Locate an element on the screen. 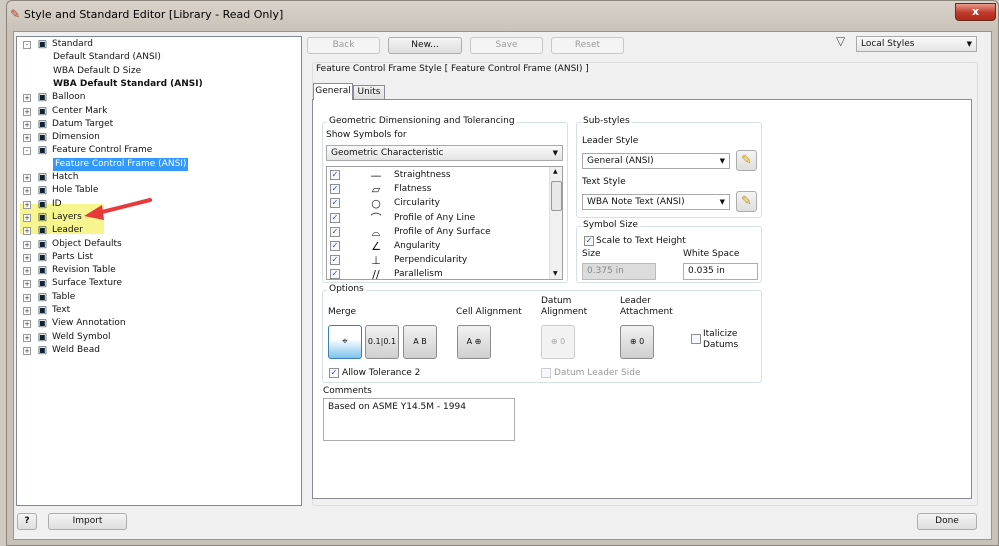  merge-horizontal-button: ⌖ is located at coordinates (345, 342).